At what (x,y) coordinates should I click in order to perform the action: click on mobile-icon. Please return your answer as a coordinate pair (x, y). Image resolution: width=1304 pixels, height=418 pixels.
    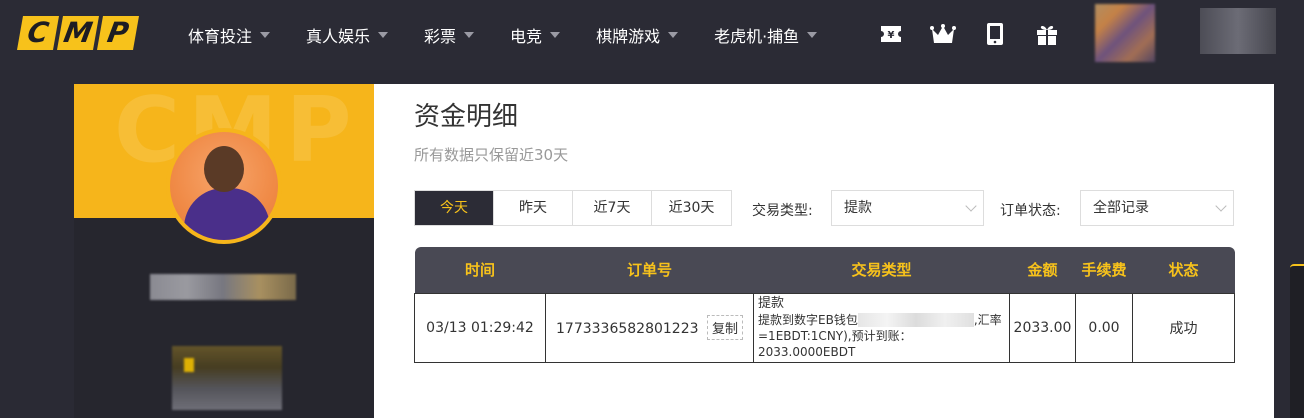
    Looking at the image, I should click on (995, 34).